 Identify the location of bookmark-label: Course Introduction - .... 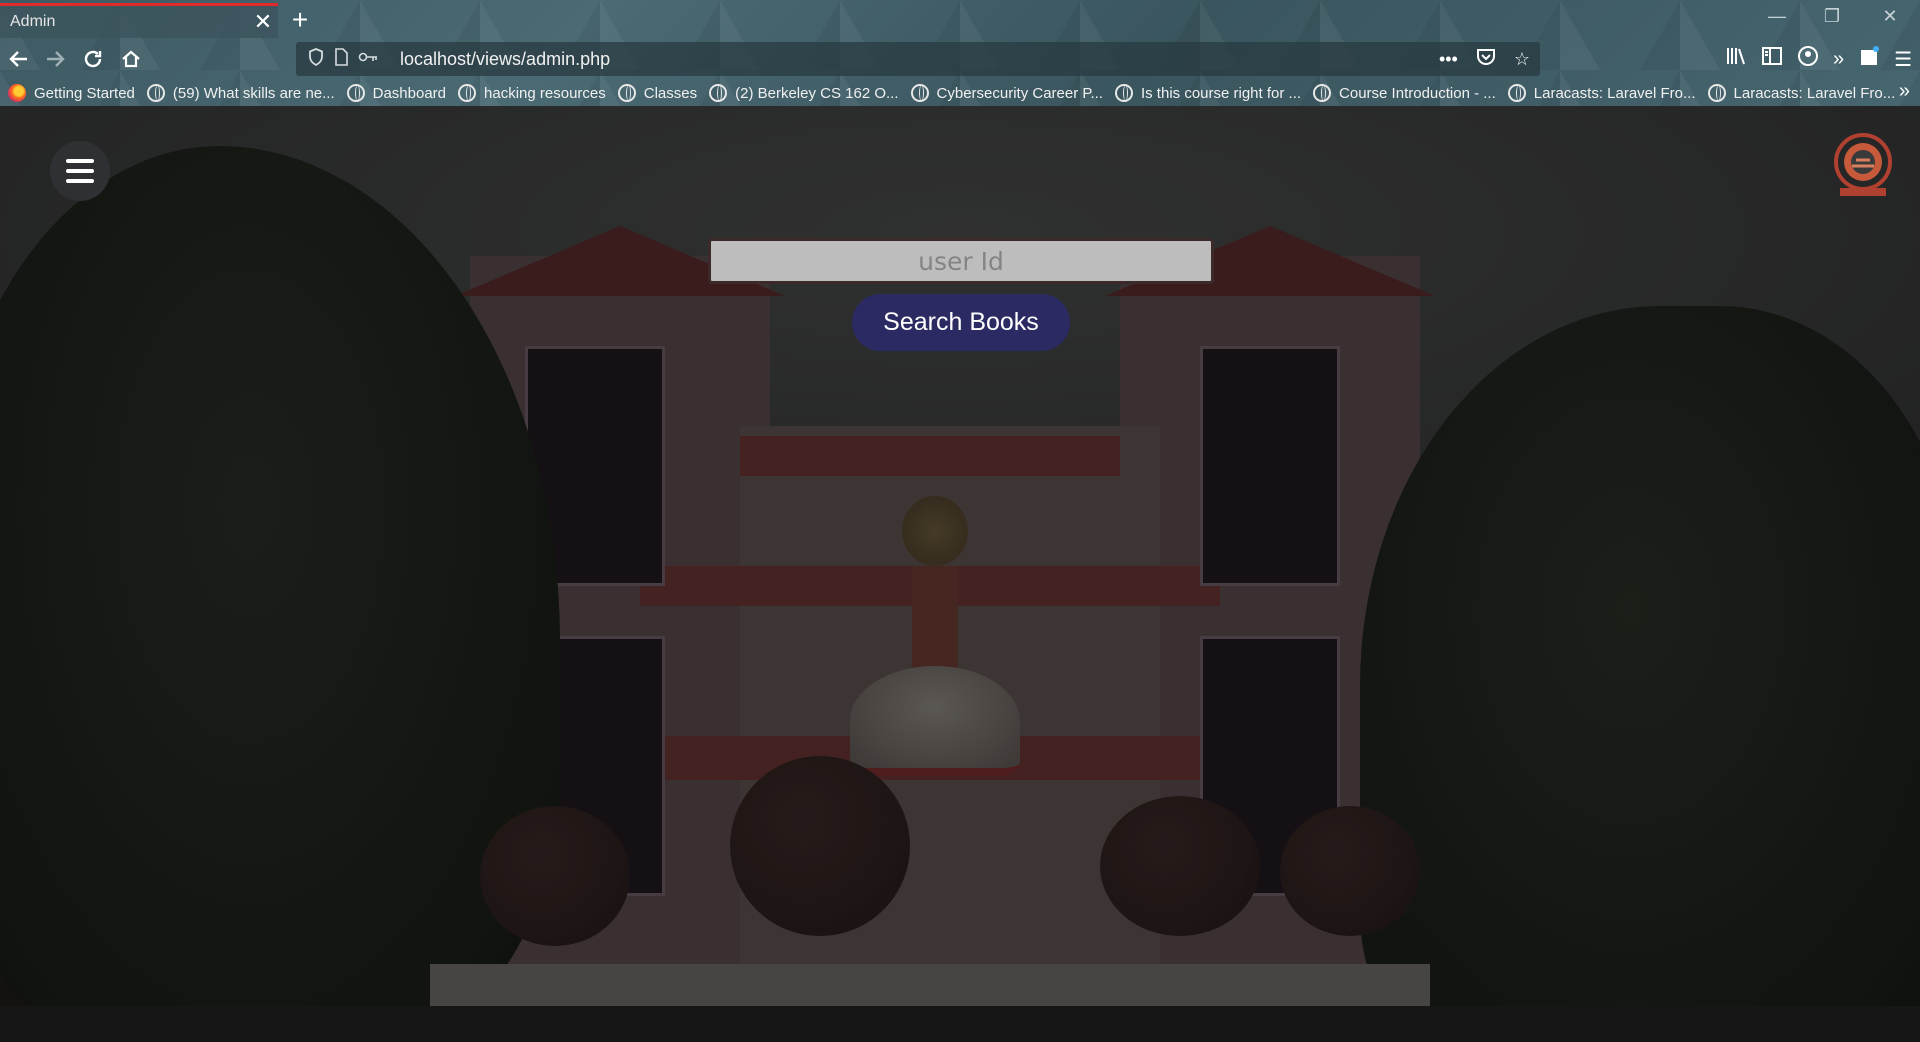
(1417, 93).